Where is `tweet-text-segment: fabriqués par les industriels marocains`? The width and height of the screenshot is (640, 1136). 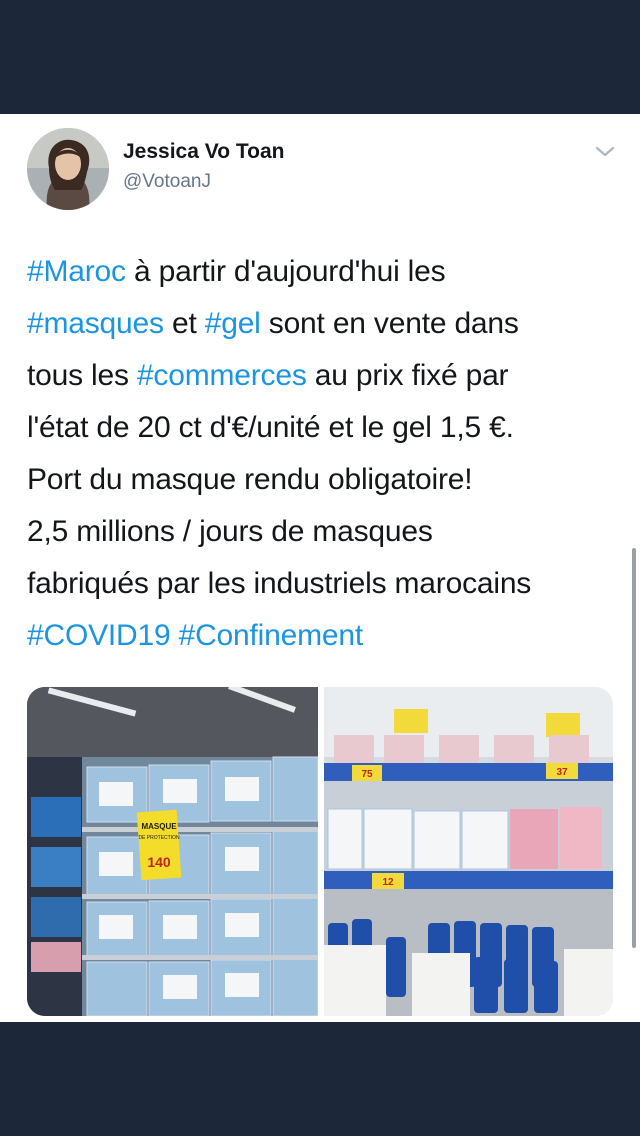
tweet-text-segment: fabriqués par les industriels marocains is located at coordinates (279, 583).